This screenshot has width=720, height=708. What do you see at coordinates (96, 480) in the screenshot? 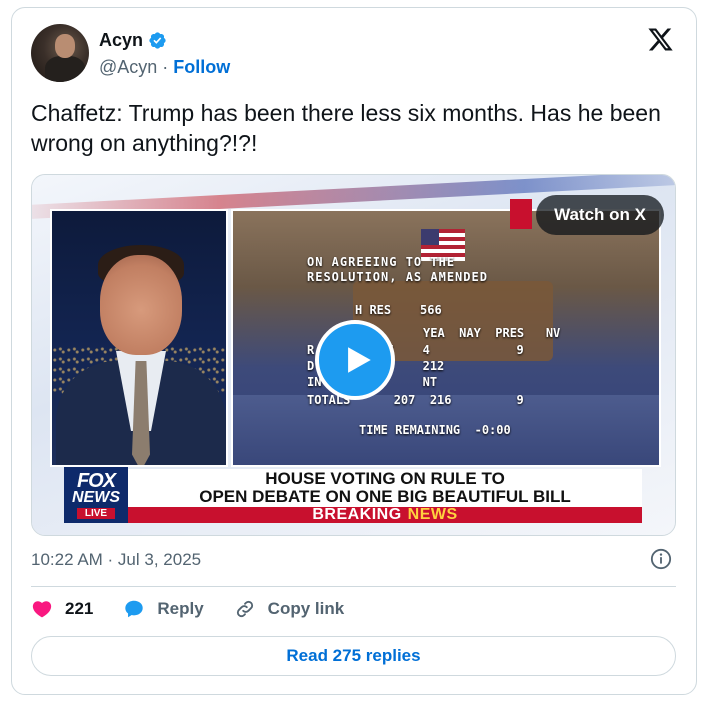
I see `fox-logo-line1: FOX` at bounding box center [96, 480].